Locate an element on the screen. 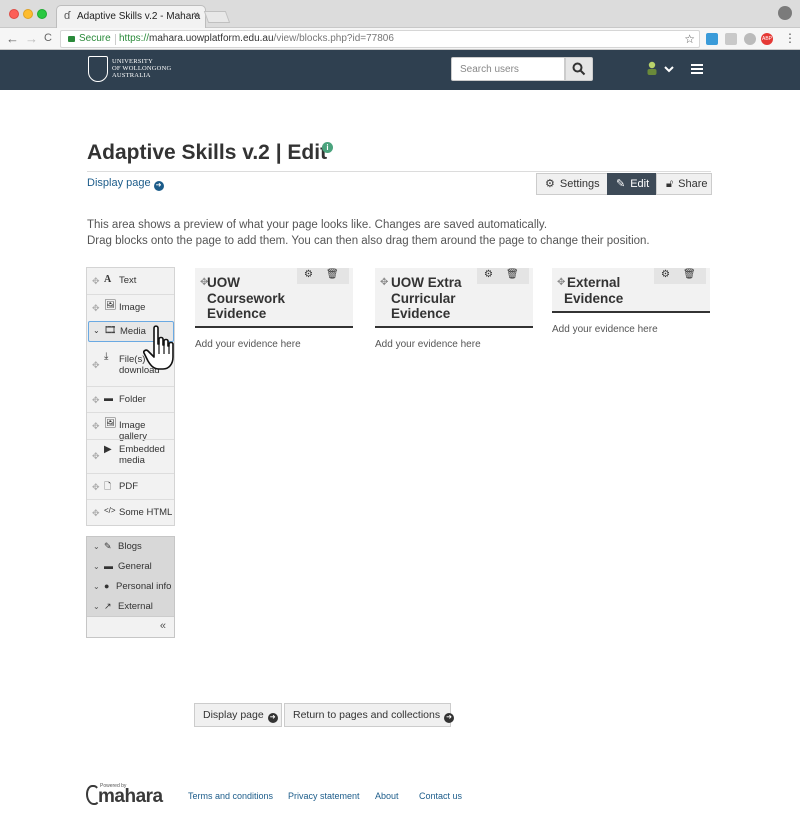  pdf-icon: 🗋︎ is located at coordinates (108, 486).